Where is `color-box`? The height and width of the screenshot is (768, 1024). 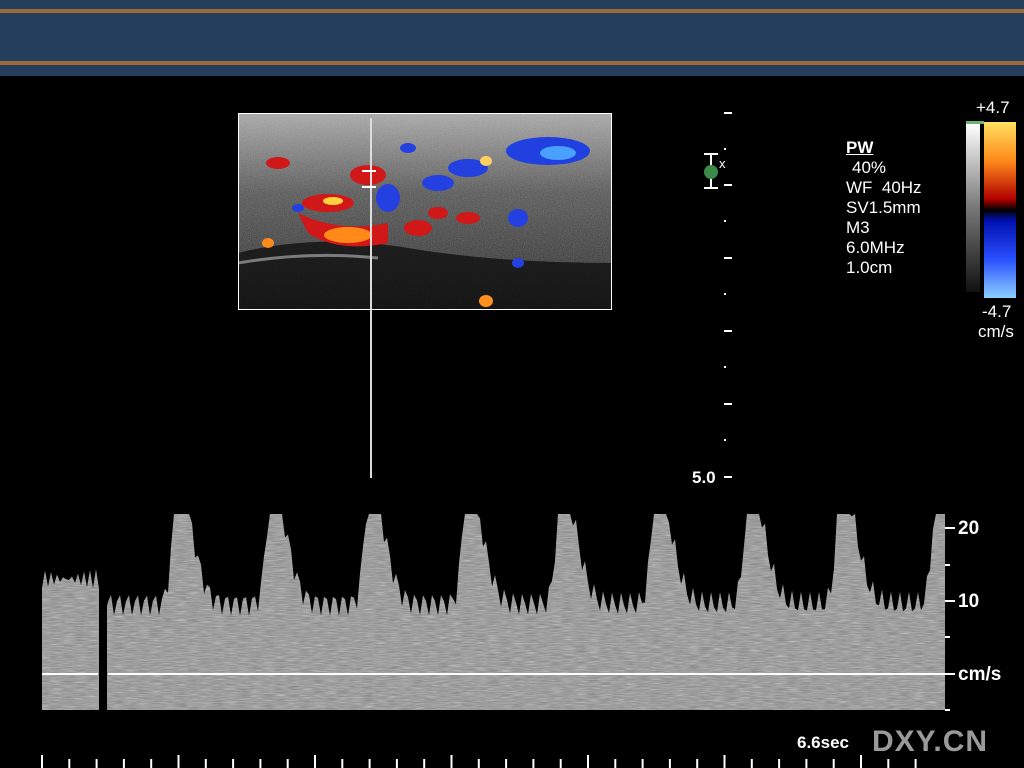 color-box is located at coordinates (425, 211).